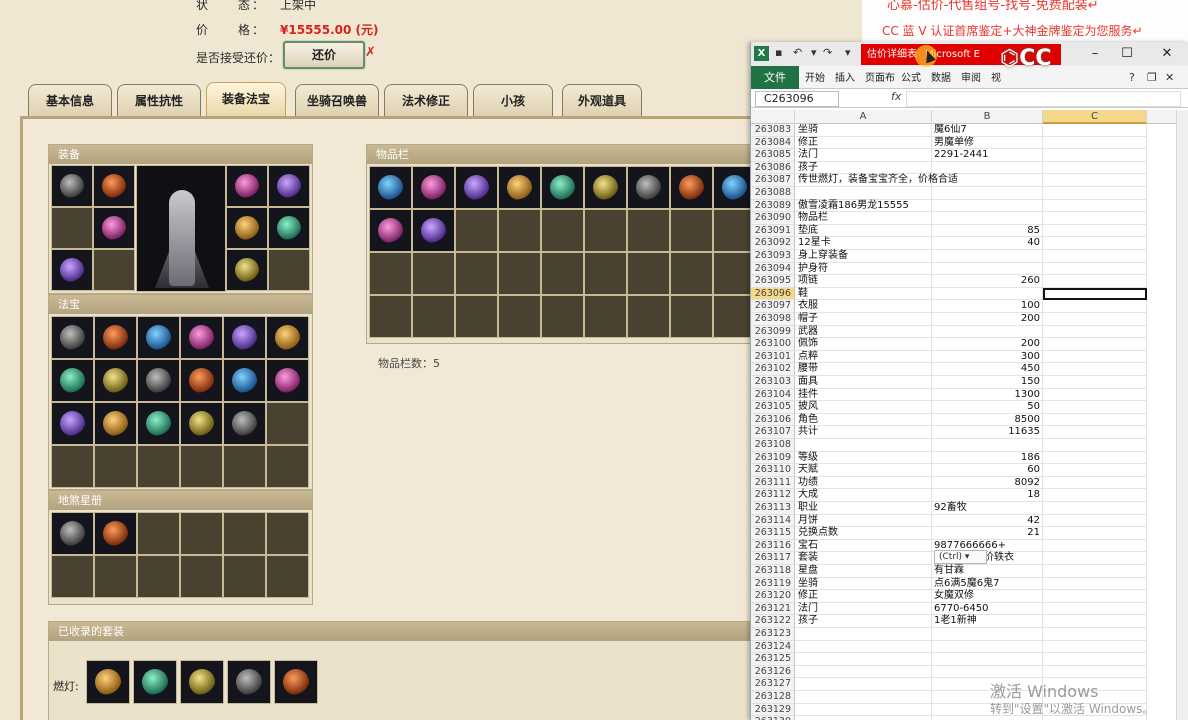 Image resolution: width=1188 pixels, height=720 pixels. Describe the element at coordinates (773, 571) in the screenshot. I see `row-number: 263118` at that location.